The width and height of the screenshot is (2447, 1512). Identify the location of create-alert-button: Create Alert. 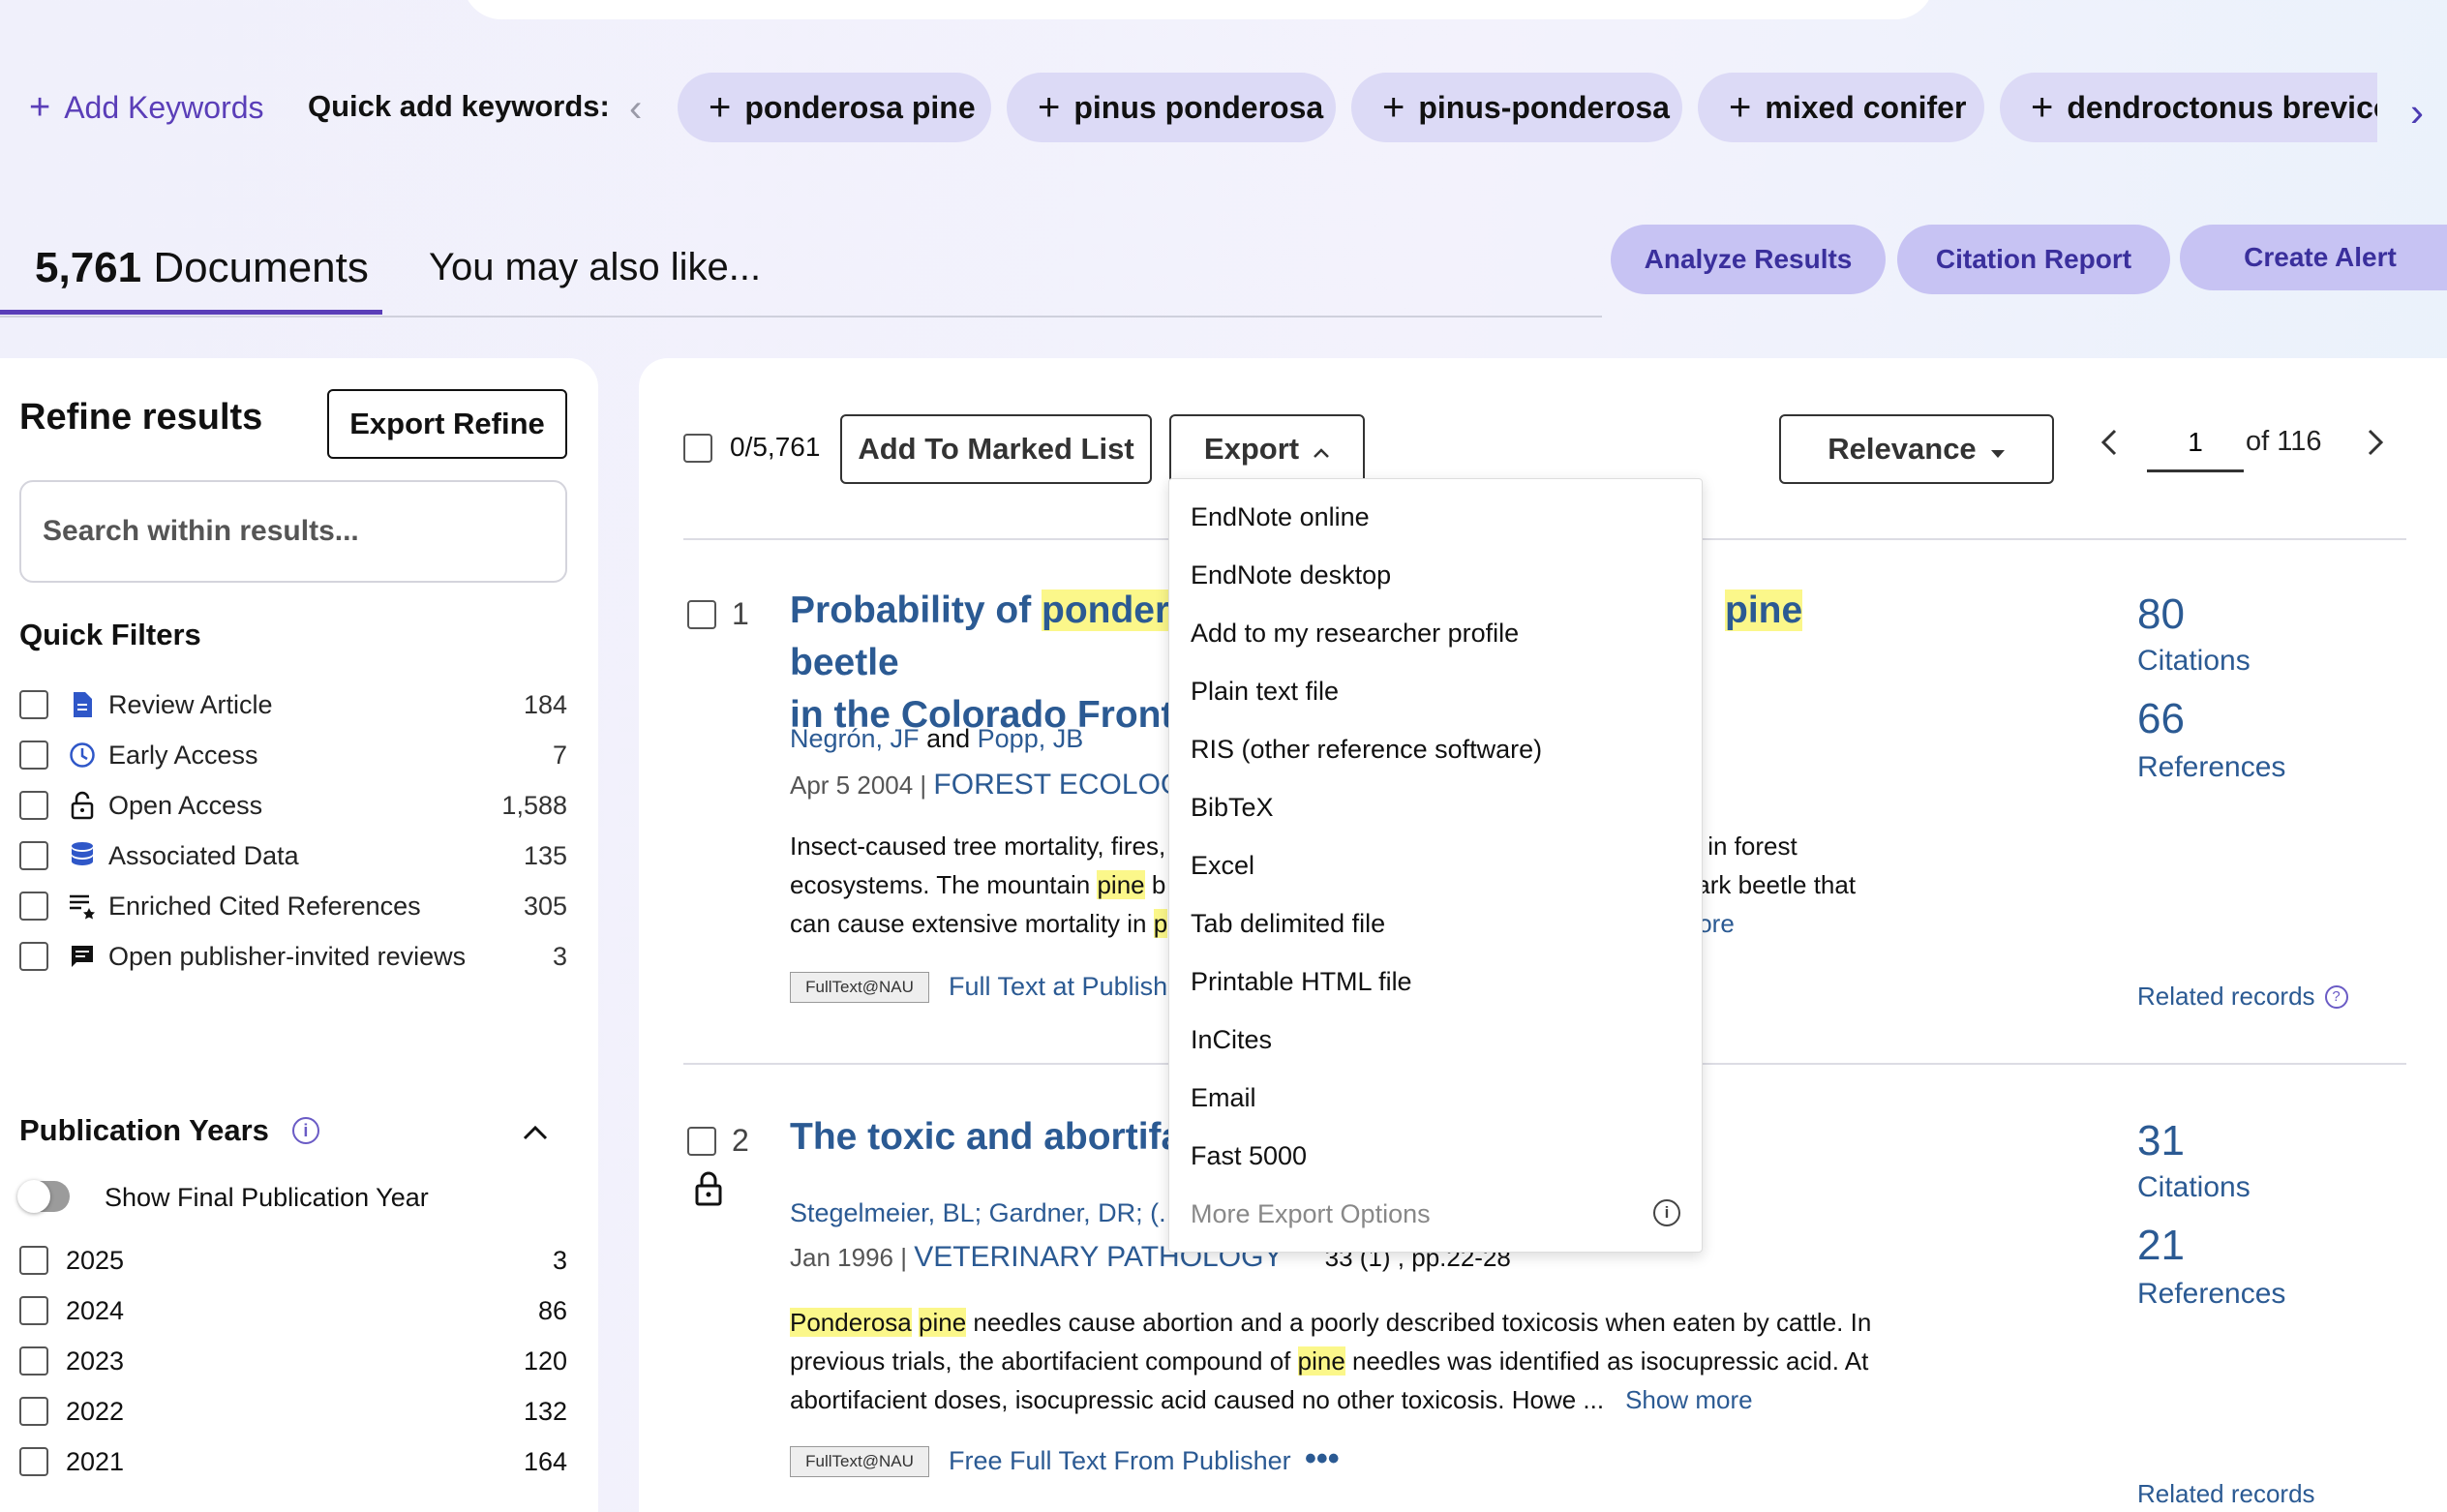
(2313, 257).